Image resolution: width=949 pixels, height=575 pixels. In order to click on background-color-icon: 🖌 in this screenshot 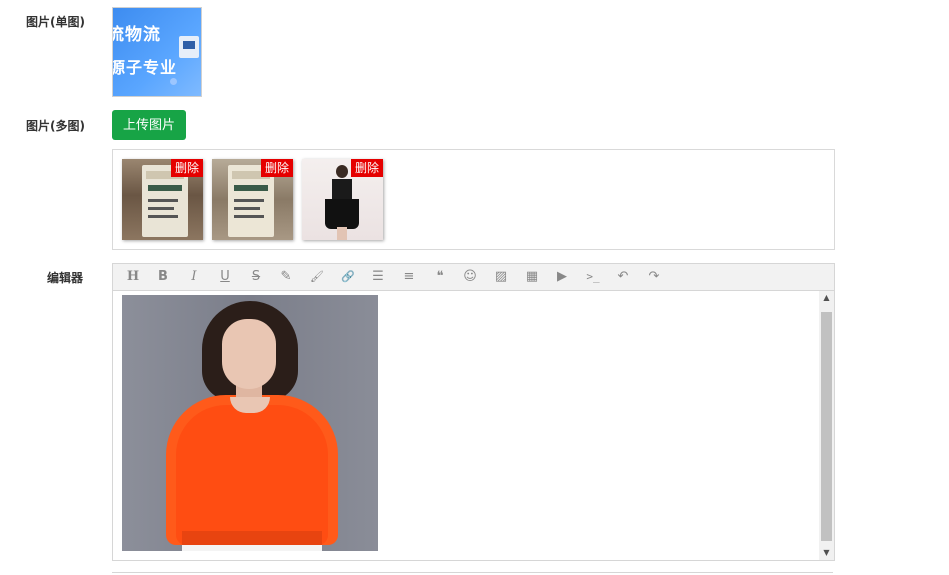, I will do `click(317, 277)`.